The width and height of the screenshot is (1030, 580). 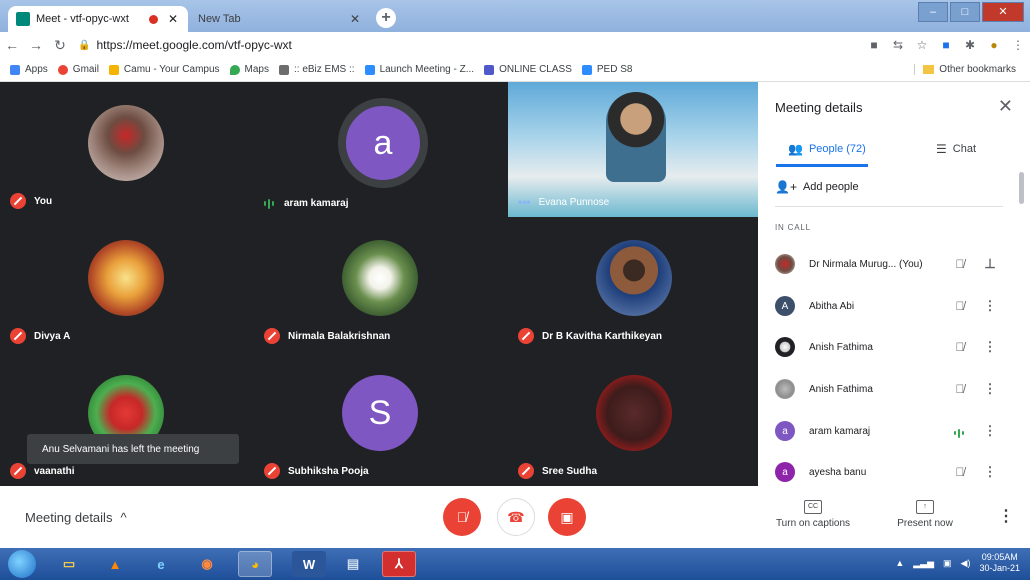 What do you see at coordinates (161, 564) in the screenshot?
I see `internet-explorer-icon: e` at bounding box center [161, 564].